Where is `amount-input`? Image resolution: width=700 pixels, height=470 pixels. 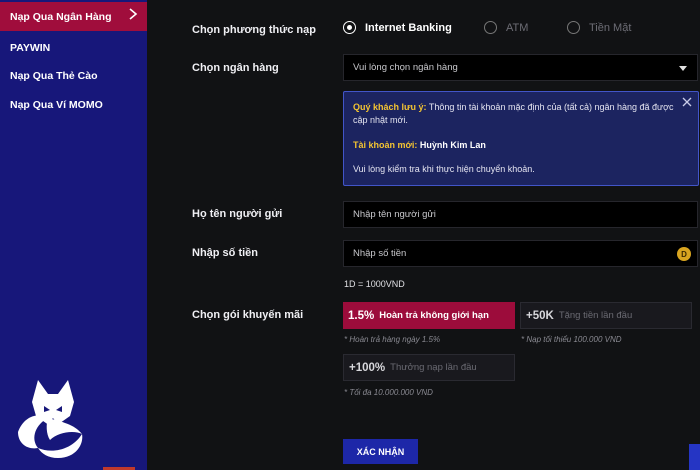 amount-input is located at coordinates (503, 253).